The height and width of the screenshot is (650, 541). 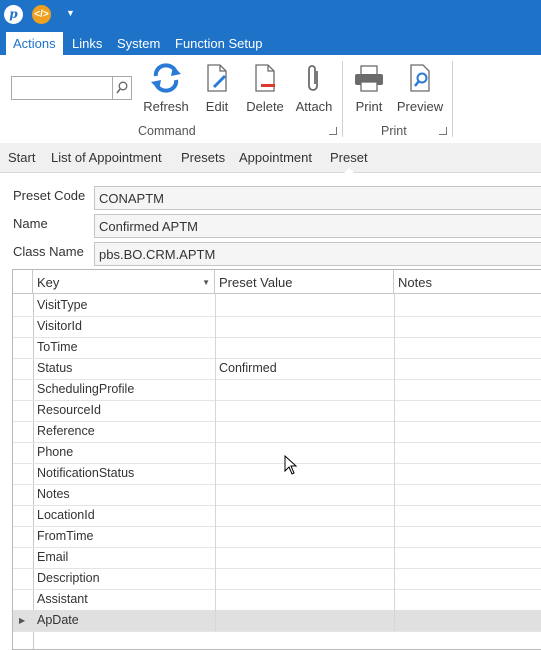 I want to click on menu-links: Links, so click(x=87, y=42).